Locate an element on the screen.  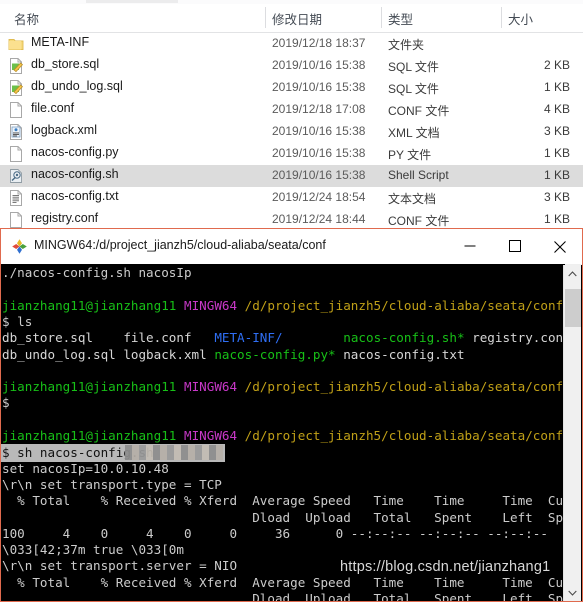
file-name-cell: file.conf is located at coordinates (53, 108).